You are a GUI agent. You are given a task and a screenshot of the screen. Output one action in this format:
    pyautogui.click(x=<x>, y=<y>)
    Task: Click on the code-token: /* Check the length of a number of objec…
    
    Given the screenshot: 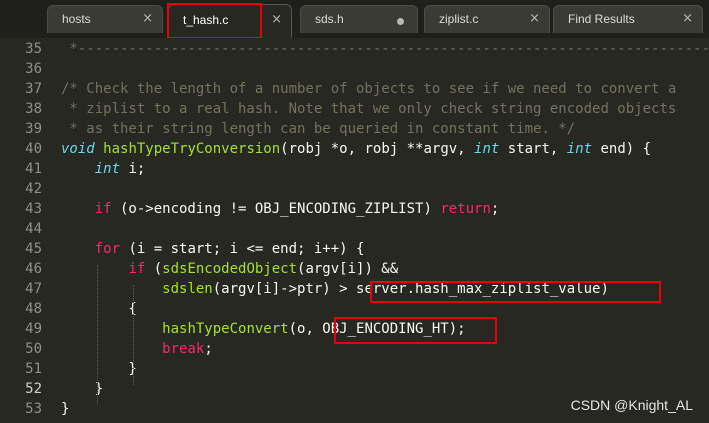 What is the action you would take?
    pyautogui.click(x=369, y=89)
    